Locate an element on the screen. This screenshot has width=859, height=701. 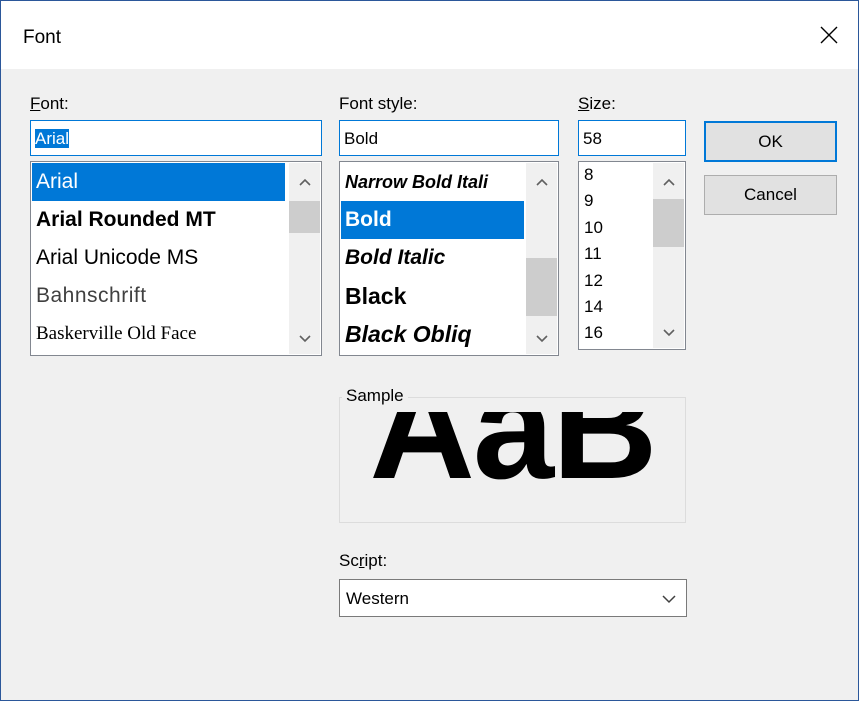
dialog-title: Font is located at coordinates (42, 37).